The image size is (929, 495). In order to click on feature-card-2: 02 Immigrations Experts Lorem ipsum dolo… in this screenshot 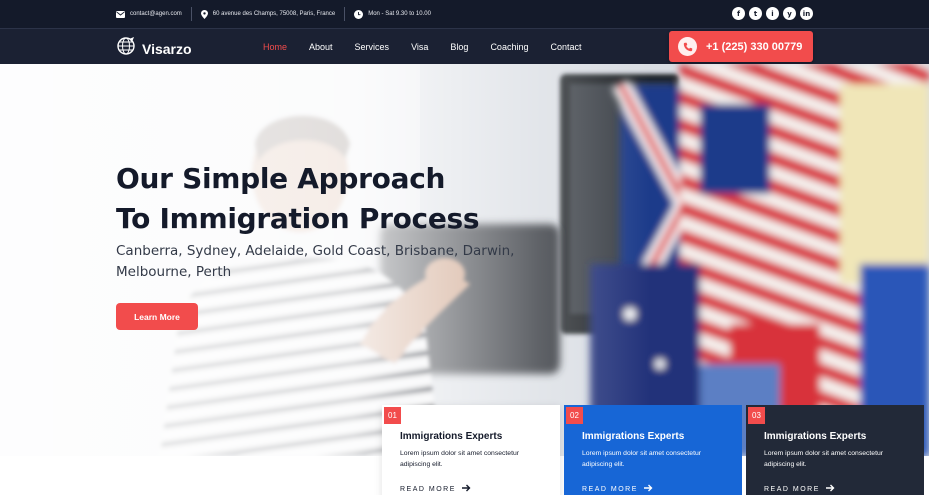, I will do `click(653, 450)`.